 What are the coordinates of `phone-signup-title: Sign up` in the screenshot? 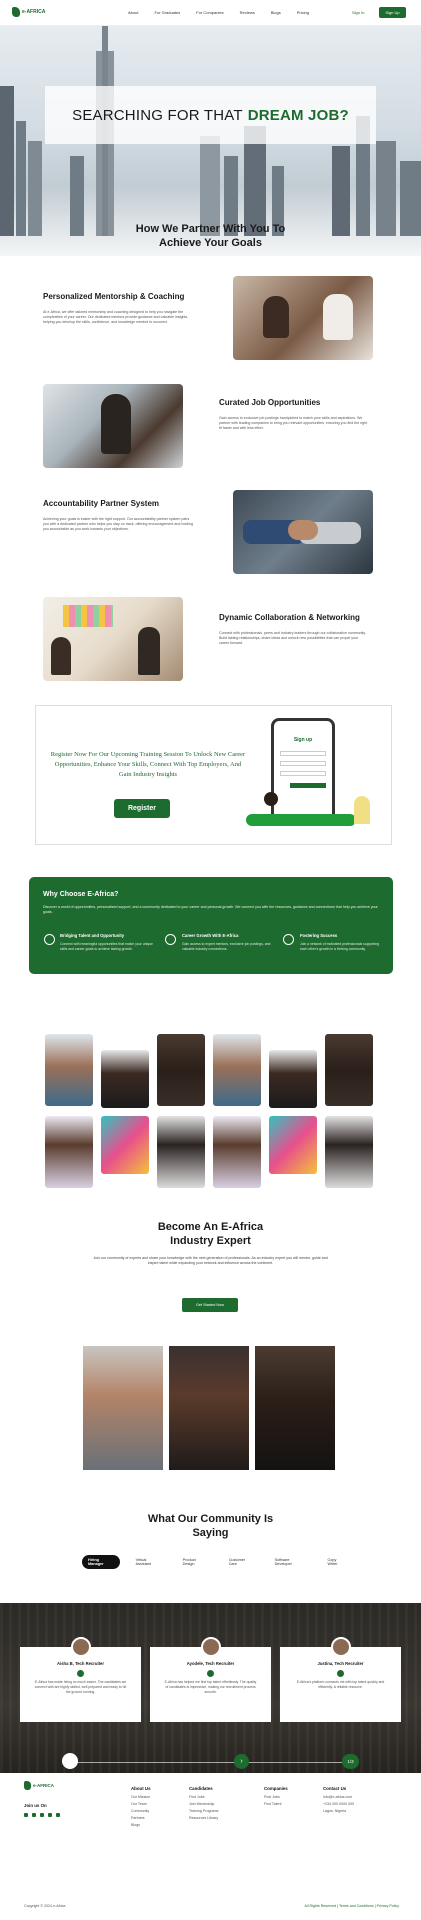 It's located at (303, 740).